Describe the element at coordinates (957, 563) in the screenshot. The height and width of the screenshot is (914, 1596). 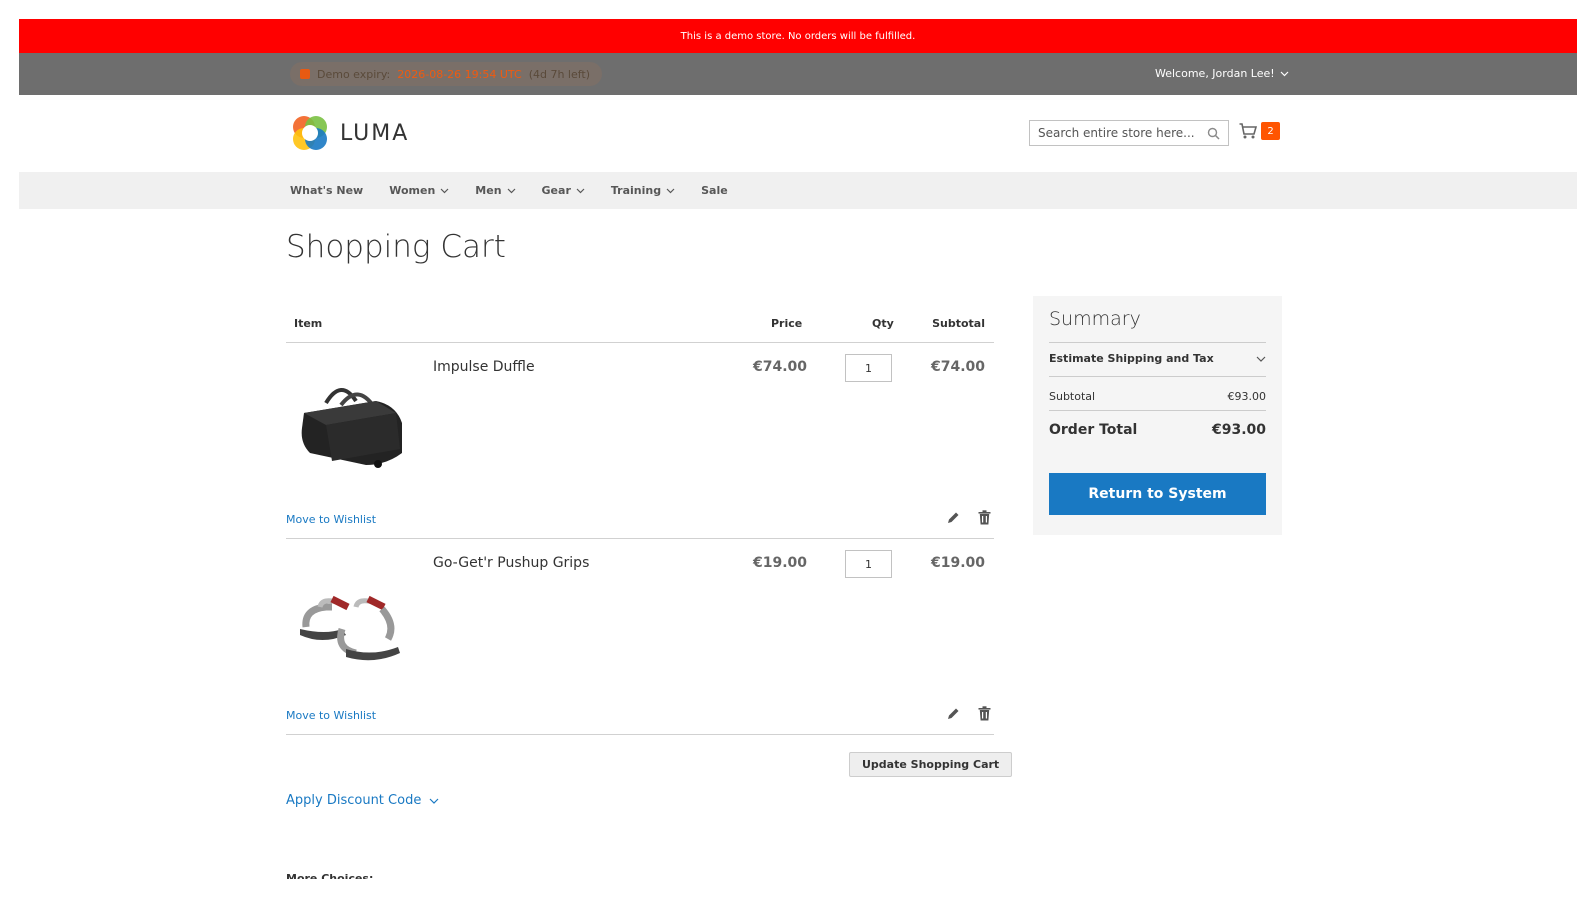
I see `item-subtotal: €19.00` at that location.